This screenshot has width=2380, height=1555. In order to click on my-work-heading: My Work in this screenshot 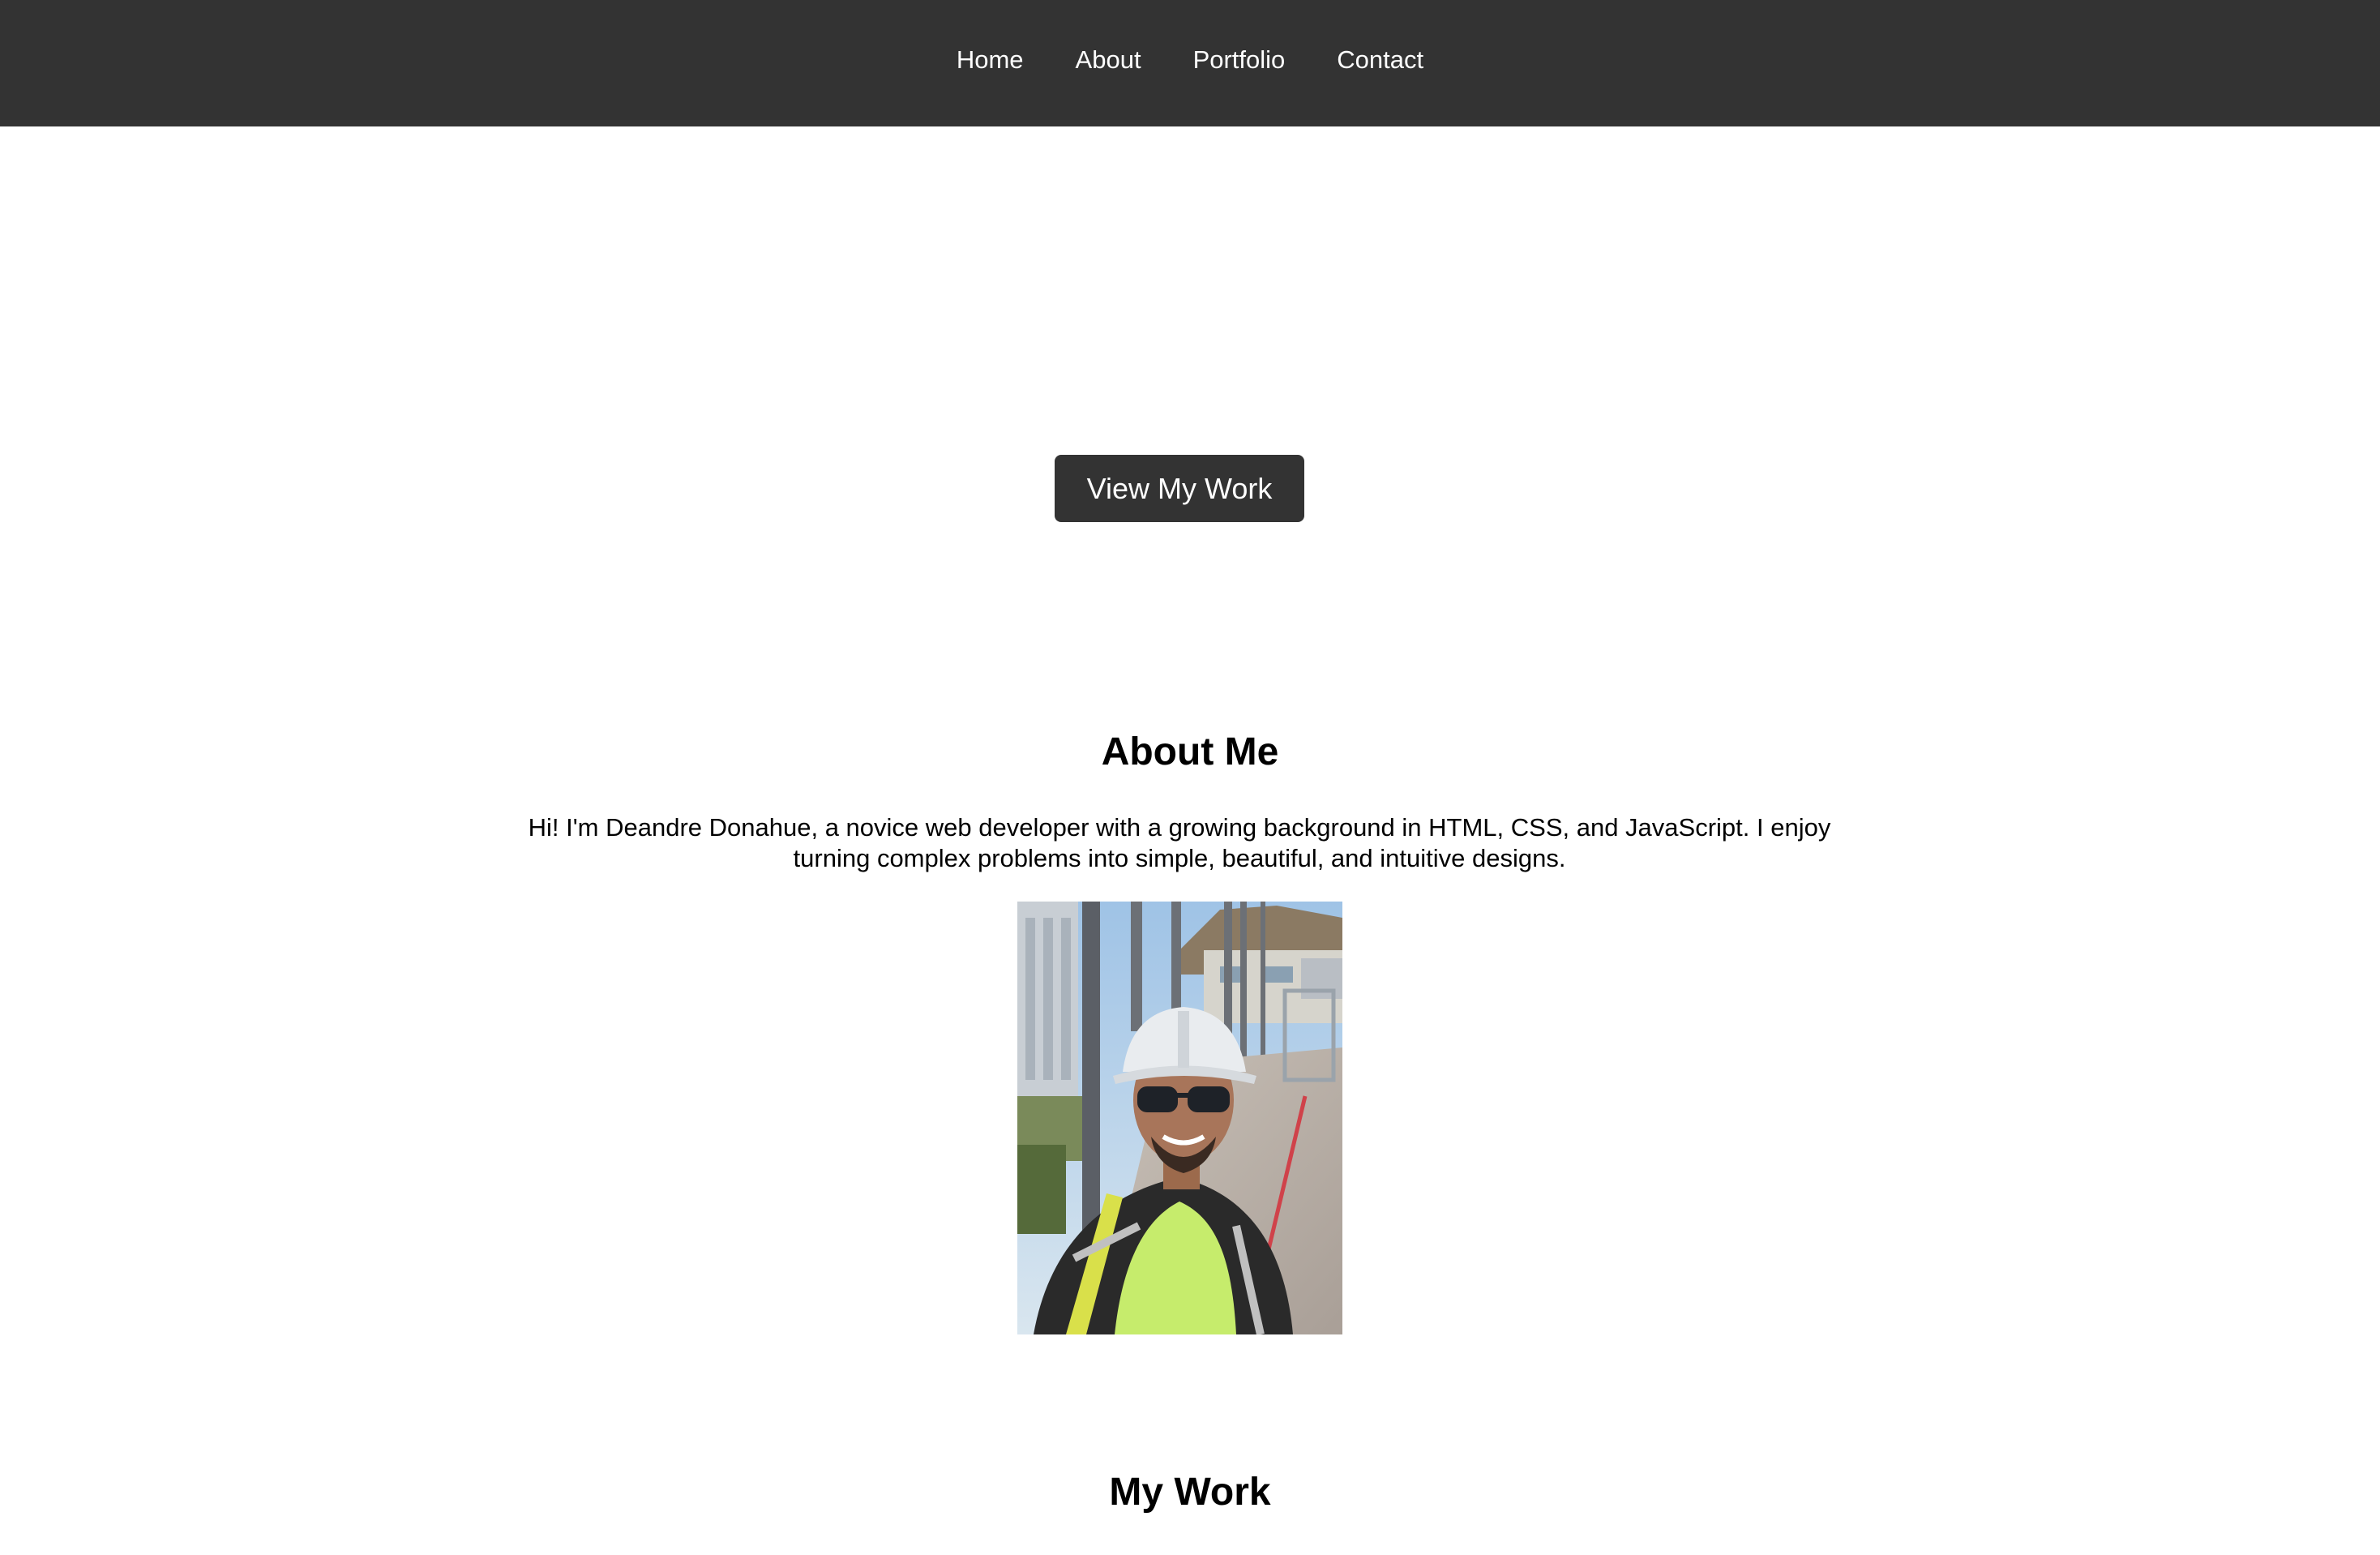, I will do `click(1190, 1492)`.